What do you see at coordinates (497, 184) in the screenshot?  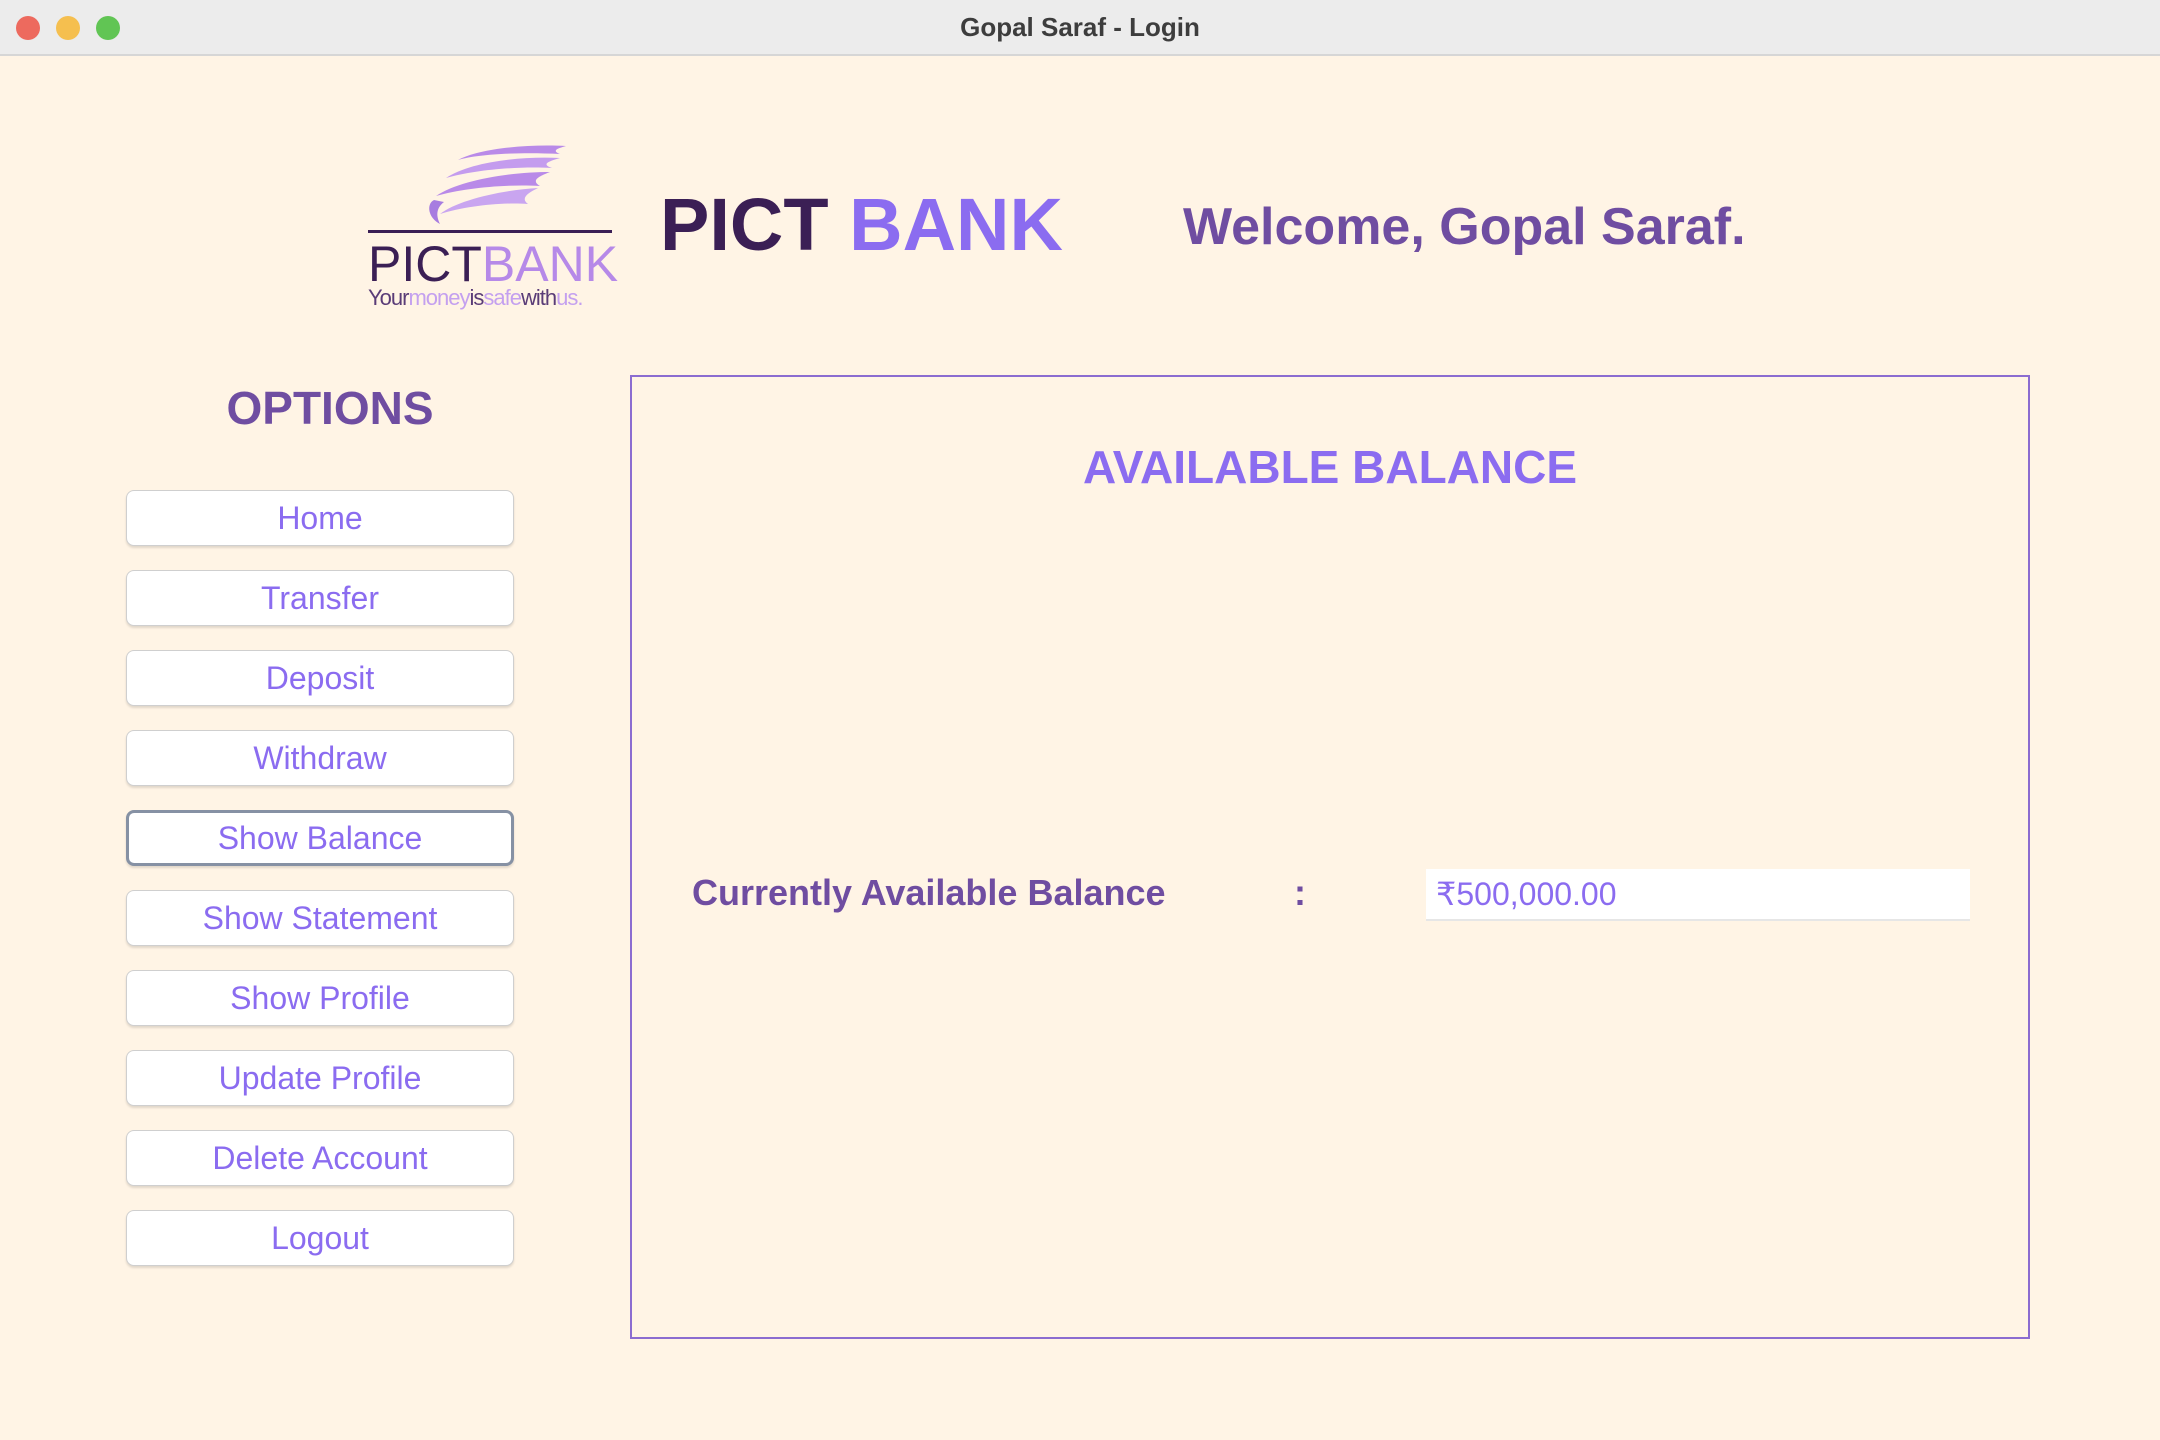 I see `wings-logo-icon` at bounding box center [497, 184].